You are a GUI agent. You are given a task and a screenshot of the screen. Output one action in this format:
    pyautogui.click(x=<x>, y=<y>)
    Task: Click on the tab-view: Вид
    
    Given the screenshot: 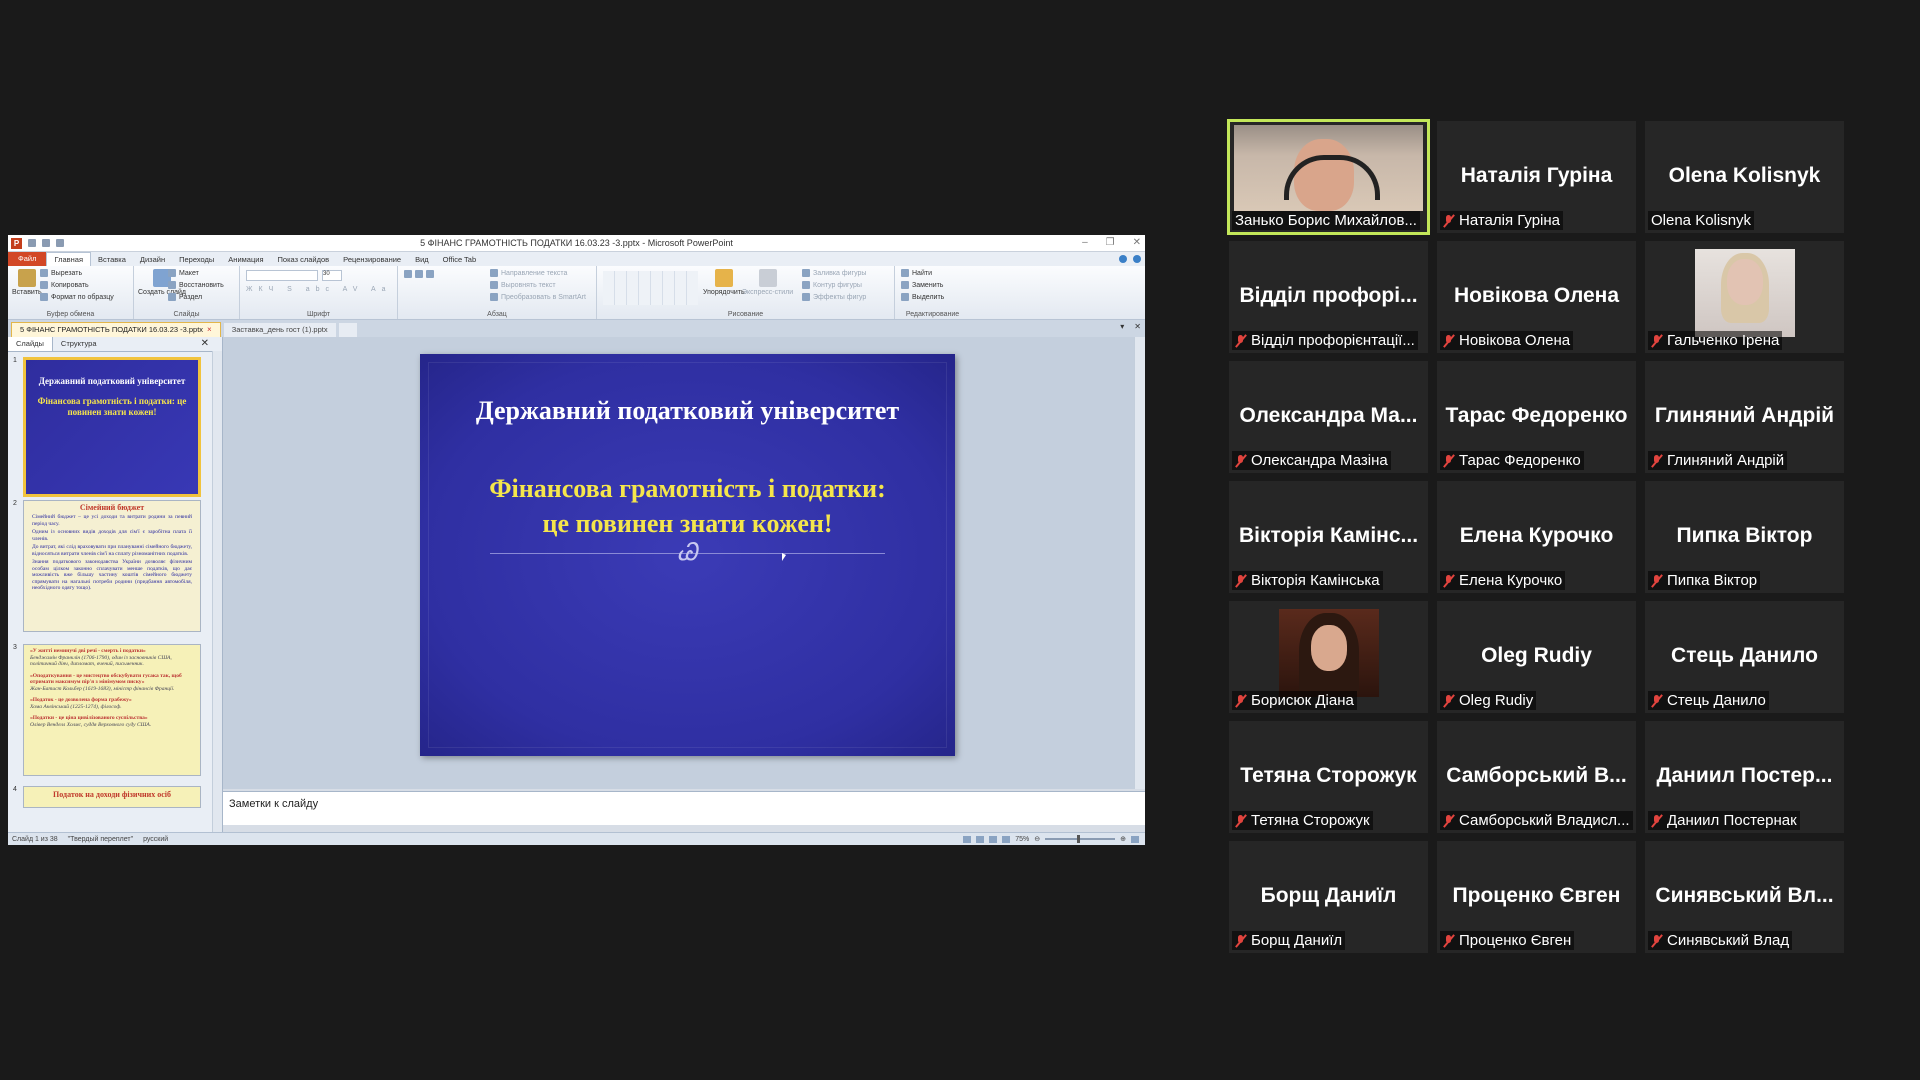 What is the action you would take?
    pyautogui.click(x=422, y=259)
    